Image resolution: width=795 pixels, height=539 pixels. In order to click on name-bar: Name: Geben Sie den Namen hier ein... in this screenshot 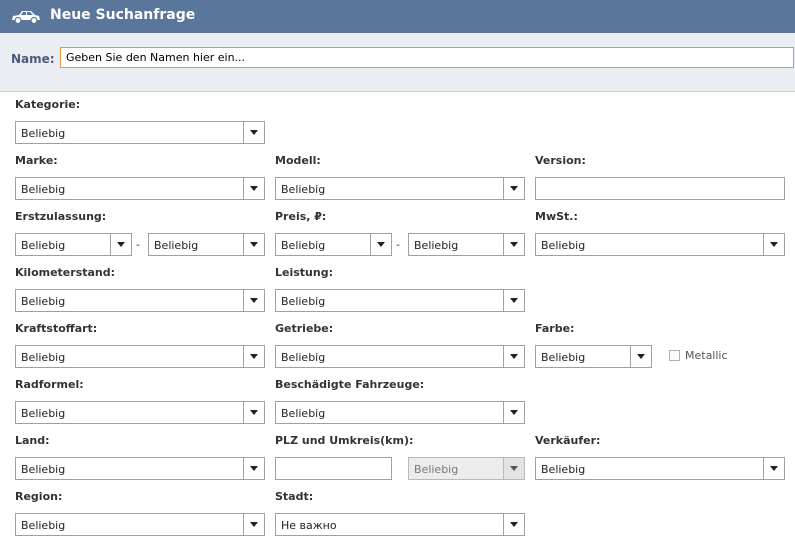, I will do `click(397, 62)`.